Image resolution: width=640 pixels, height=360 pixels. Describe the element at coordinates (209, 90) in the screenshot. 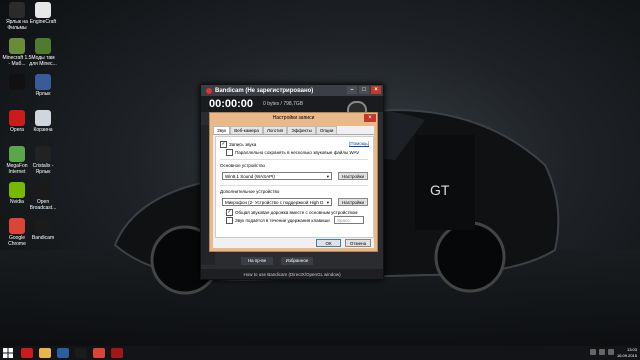

I see `record-dot-icon` at that location.